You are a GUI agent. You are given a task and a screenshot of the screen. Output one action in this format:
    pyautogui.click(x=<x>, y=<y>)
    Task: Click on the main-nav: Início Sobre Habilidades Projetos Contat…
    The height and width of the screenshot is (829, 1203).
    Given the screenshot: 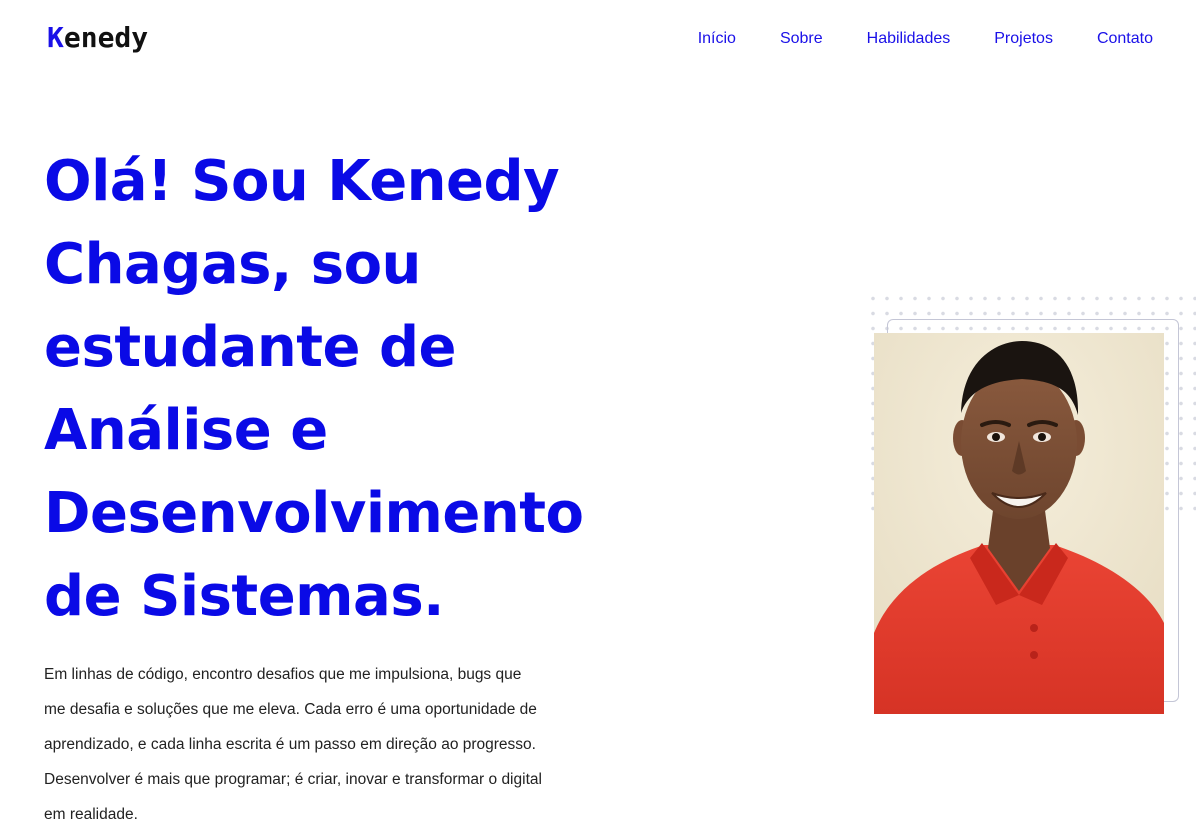 What is the action you would take?
    pyautogui.click(x=925, y=39)
    